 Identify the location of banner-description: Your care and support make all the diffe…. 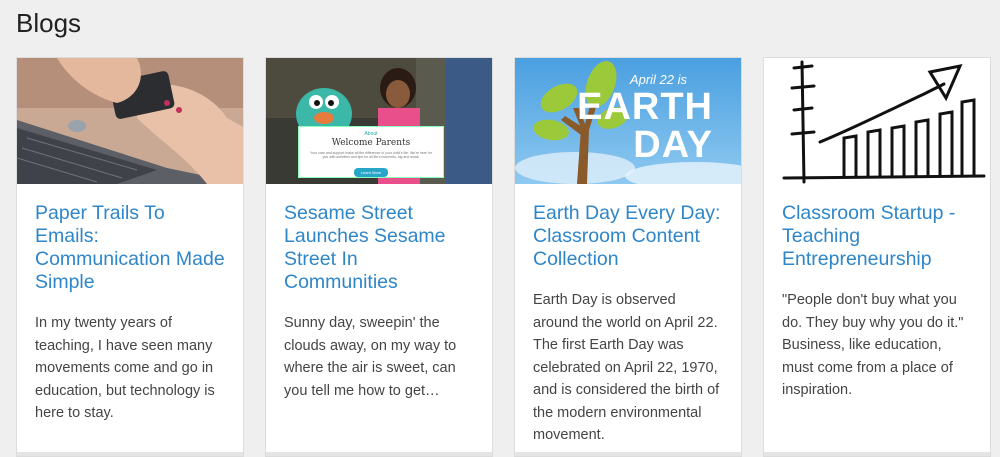
(371, 155).